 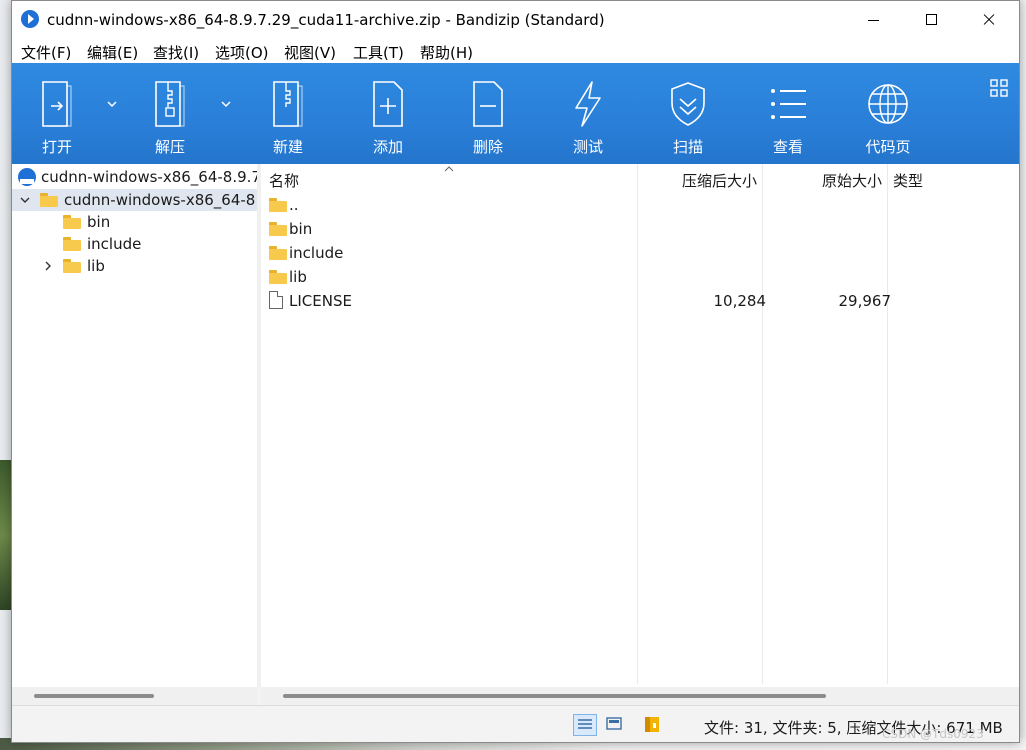 I want to click on tree-item-include: include, so click(x=134, y=244).